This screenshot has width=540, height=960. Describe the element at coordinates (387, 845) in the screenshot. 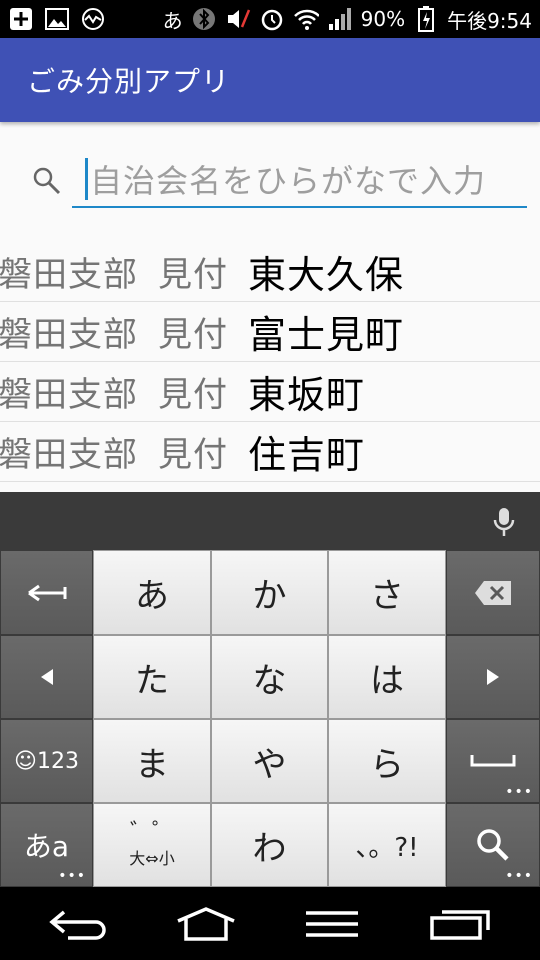

I see `punctuation-key: 、。?!` at that location.